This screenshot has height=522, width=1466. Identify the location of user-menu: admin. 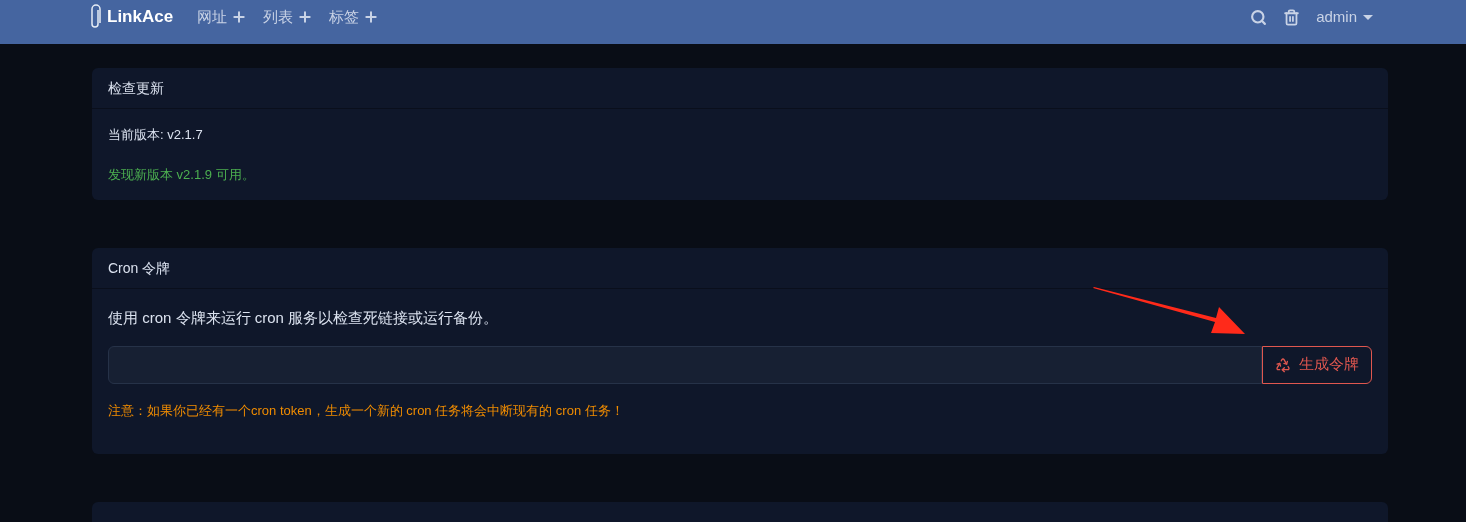
(1344, 17).